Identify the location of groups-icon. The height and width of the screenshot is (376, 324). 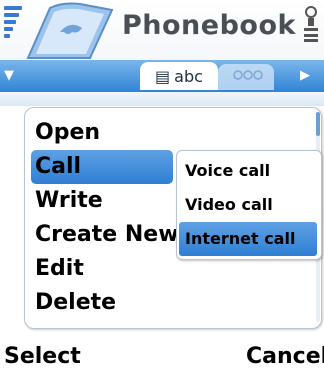
(248, 75).